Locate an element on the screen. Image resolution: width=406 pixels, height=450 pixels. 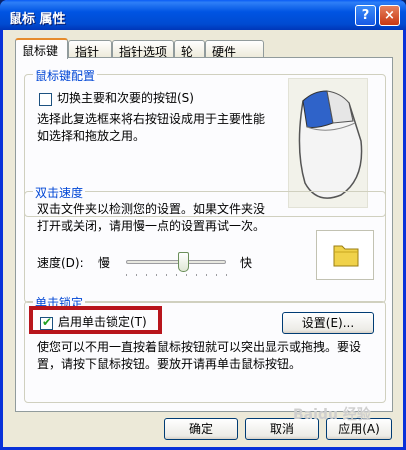
folder-icon is located at coordinates (346, 256).